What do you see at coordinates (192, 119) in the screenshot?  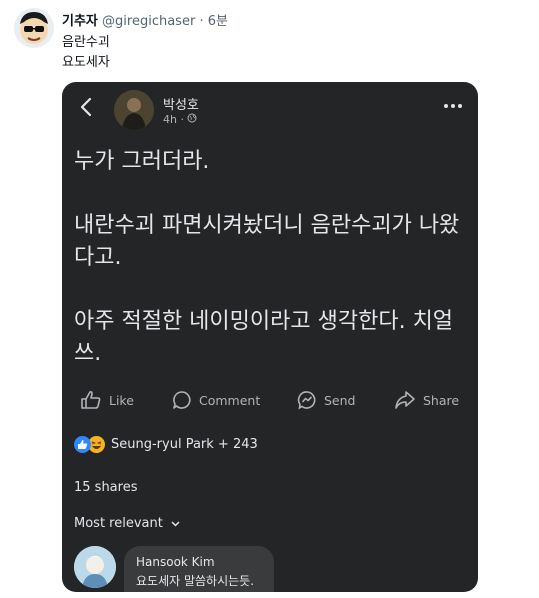 I see `globe-icon` at bounding box center [192, 119].